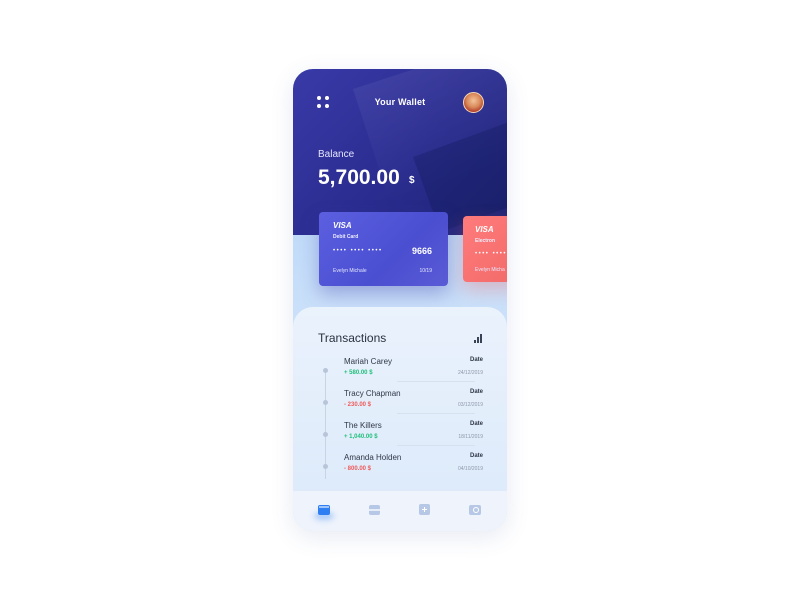 The image size is (800, 600). Describe the element at coordinates (470, 373) in the screenshot. I see `transaction-date: 24/12/2019` at that location.